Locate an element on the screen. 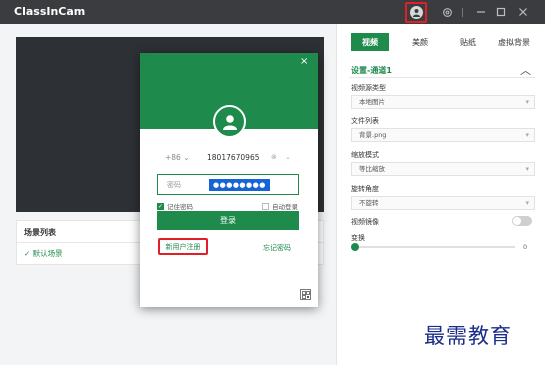 Image resolution: width=545 pixels, height=365 pixels. remember-password-checkbox: ✓ 记住密码 is located at coordinates (175, 206).